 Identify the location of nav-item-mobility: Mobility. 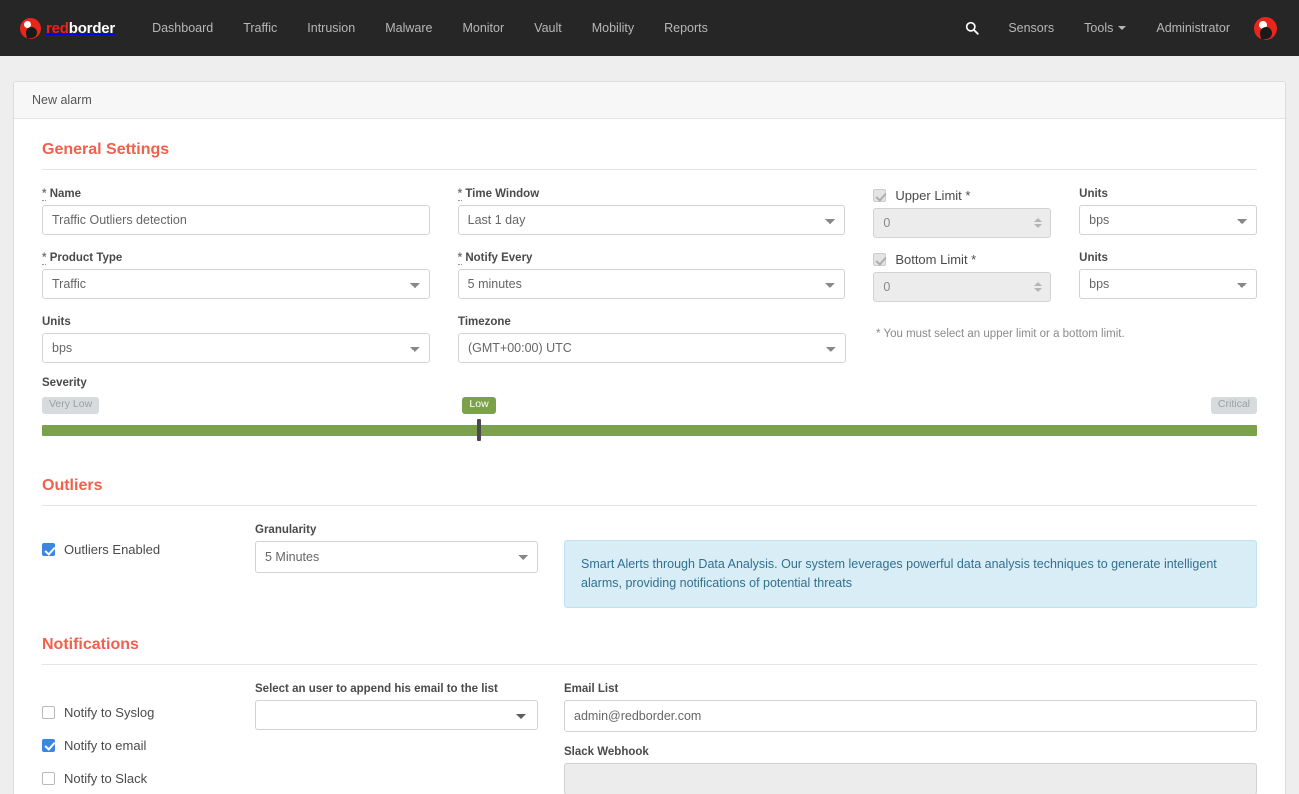
(613, 28).